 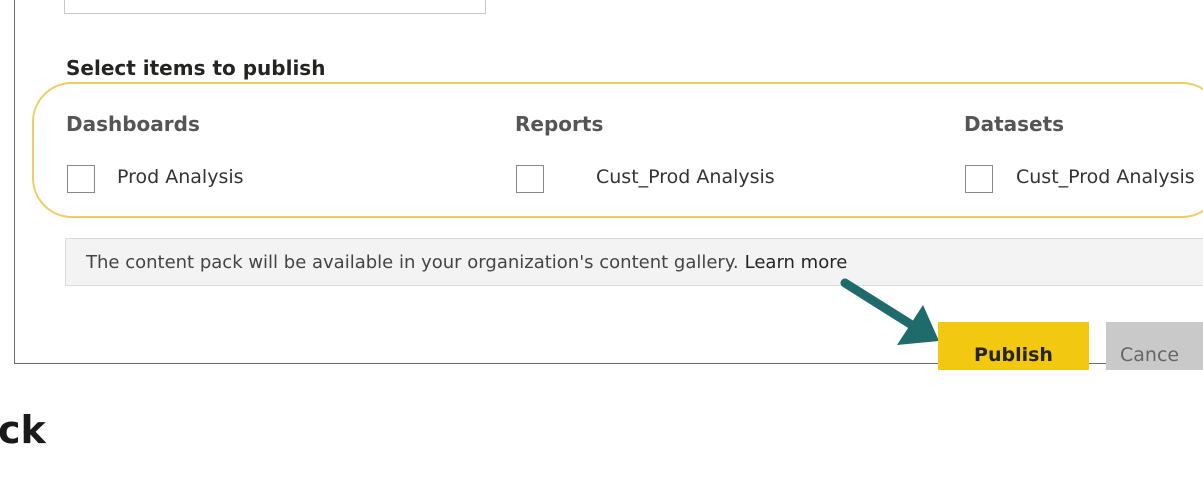 What do you see at coordinates (1013, 346) in the screenshot?
I see `publish-button: Publish` at bounding box center [1013, 346].